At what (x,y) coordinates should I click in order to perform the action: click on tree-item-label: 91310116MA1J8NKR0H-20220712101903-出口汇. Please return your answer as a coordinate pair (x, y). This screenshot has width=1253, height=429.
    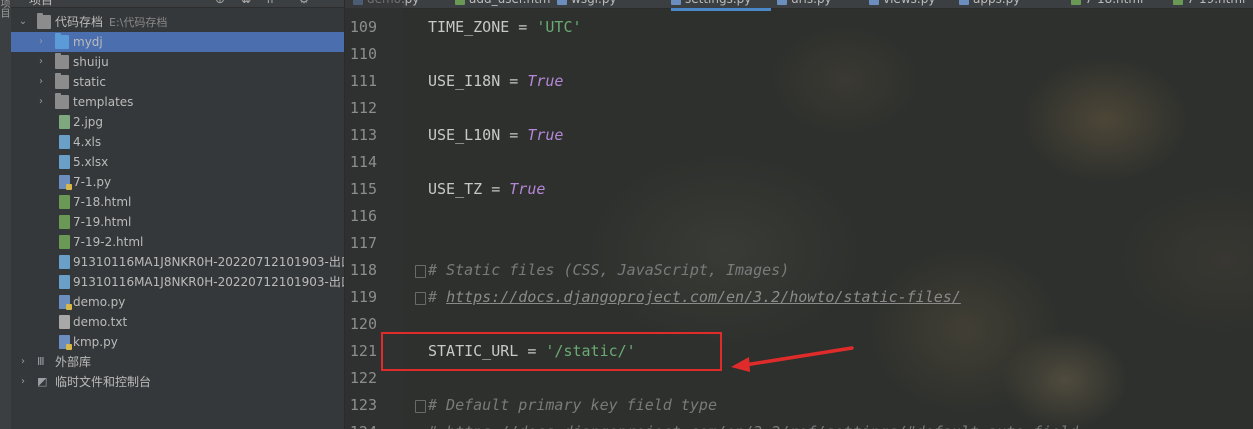
    Looking at the image, I should click on (208, 282).